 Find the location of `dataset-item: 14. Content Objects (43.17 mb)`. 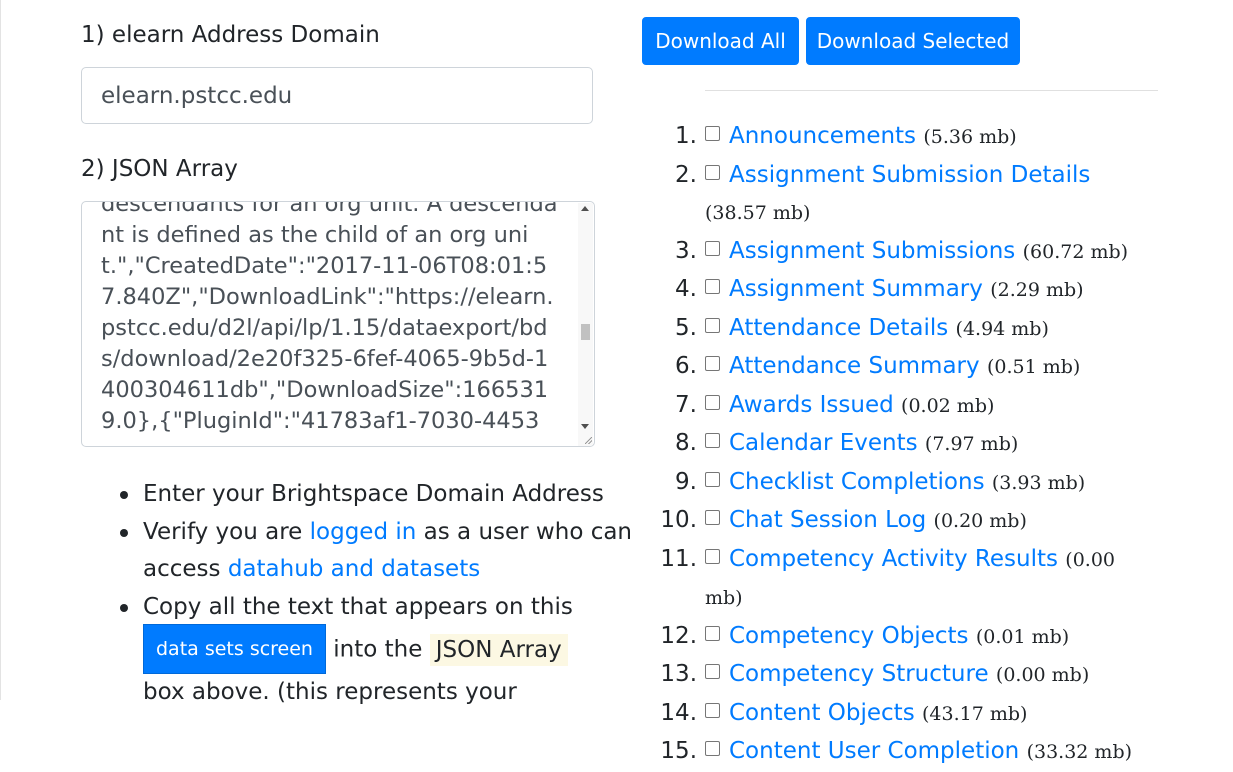

dataset-item: 14. Content Objects (43.17 mb) is located at coordinates (902, 714).